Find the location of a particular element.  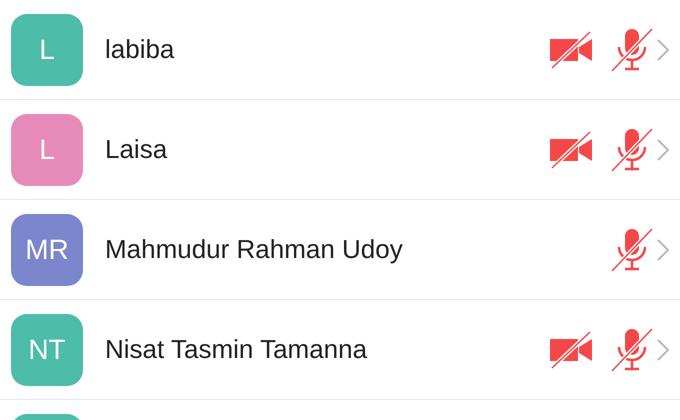

avatar: NT is located at coordinates (47, 350).